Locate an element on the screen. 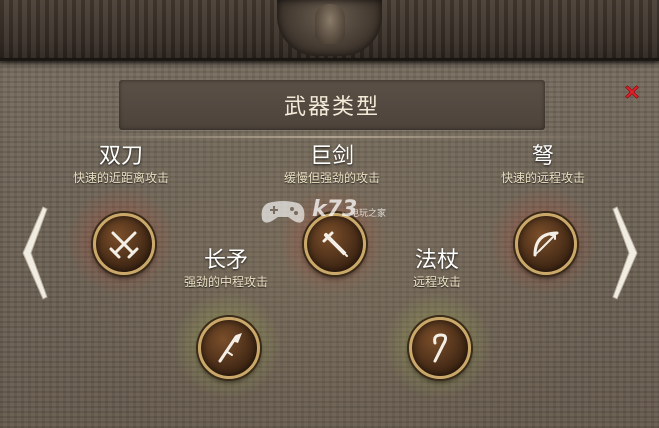  crest-face-icon is located at coordinates (330, 24).